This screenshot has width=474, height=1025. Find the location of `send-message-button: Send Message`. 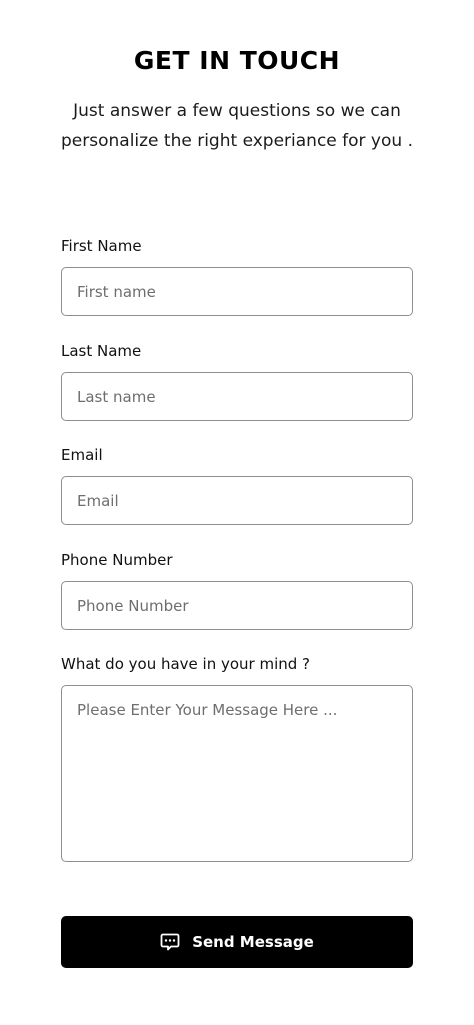

send-message-button: Send Message is located at coordinates (237, 942).